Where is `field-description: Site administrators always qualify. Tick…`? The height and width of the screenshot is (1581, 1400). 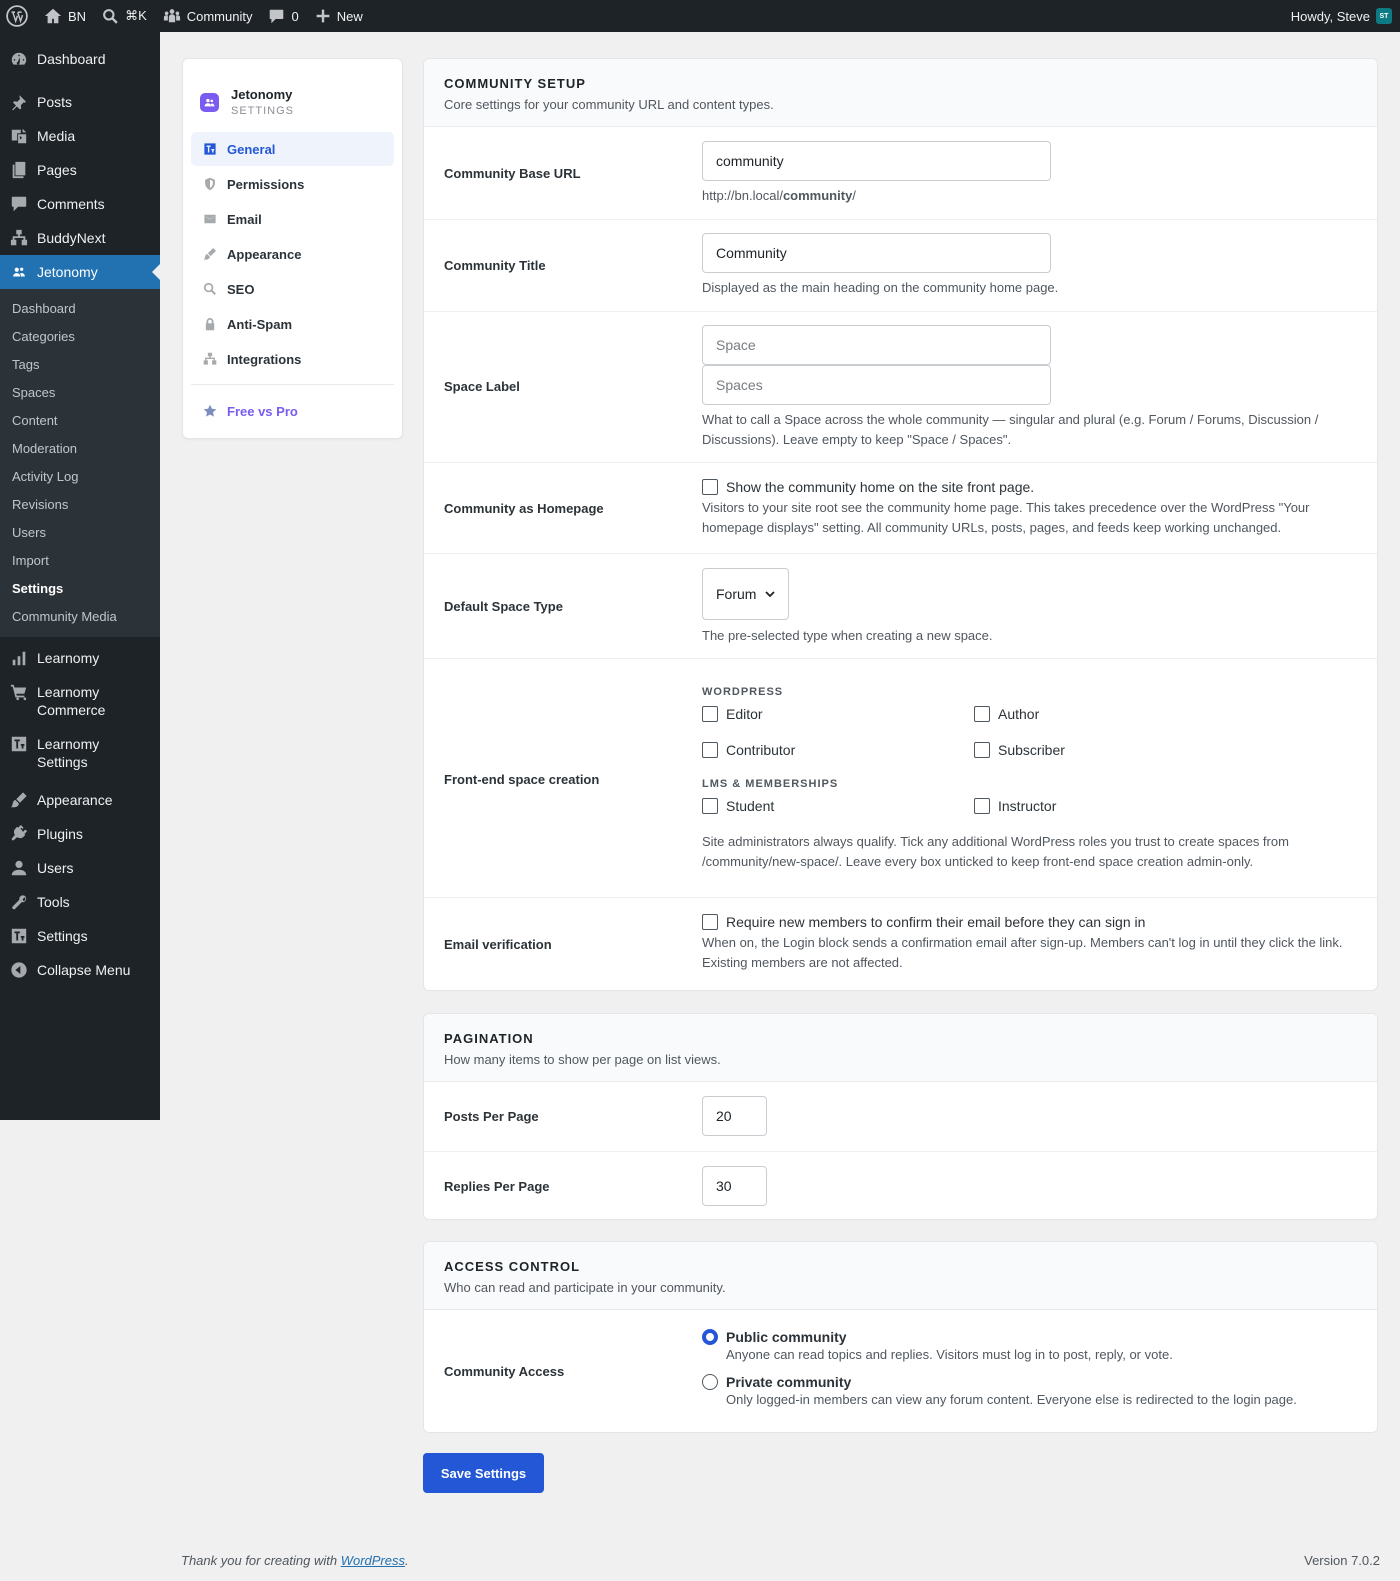 field-description: Site administrators always qualify. Tick… is located at coordinates (995, 851).